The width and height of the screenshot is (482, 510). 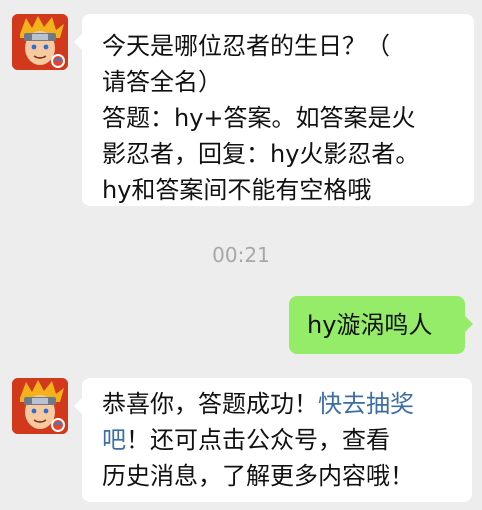 I want to click on message-line: 影忍者，回复：hy火影忍者。, so click(x=261, y=154).